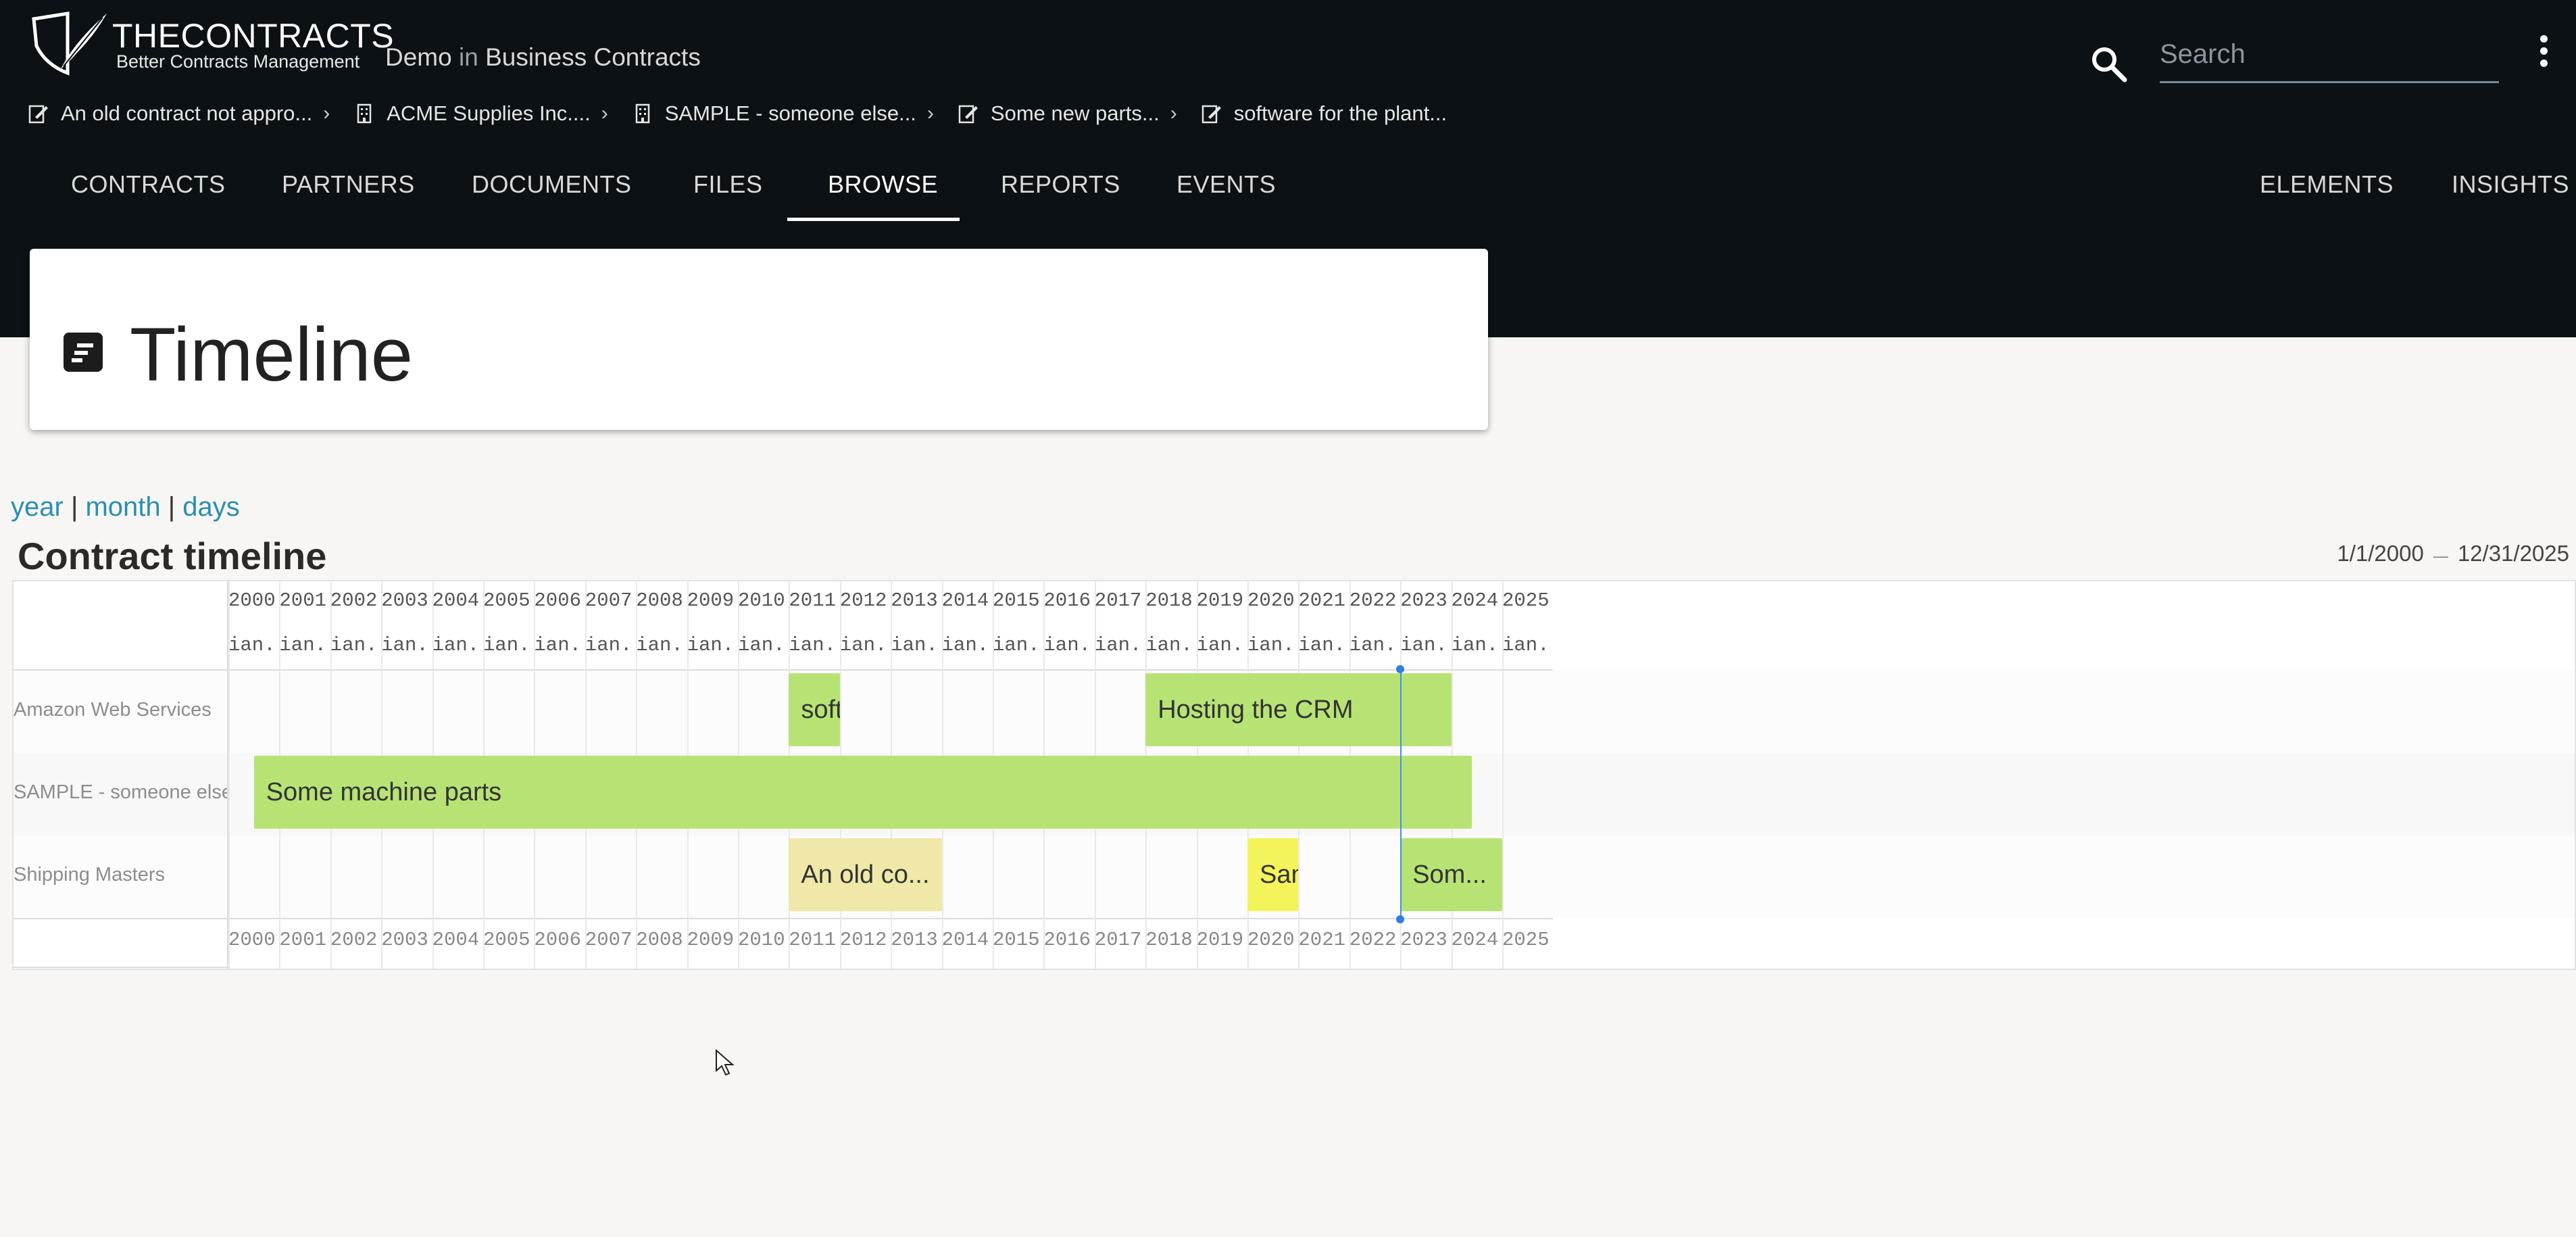  I want to click on page-title: Timeline, so click(272, 355).